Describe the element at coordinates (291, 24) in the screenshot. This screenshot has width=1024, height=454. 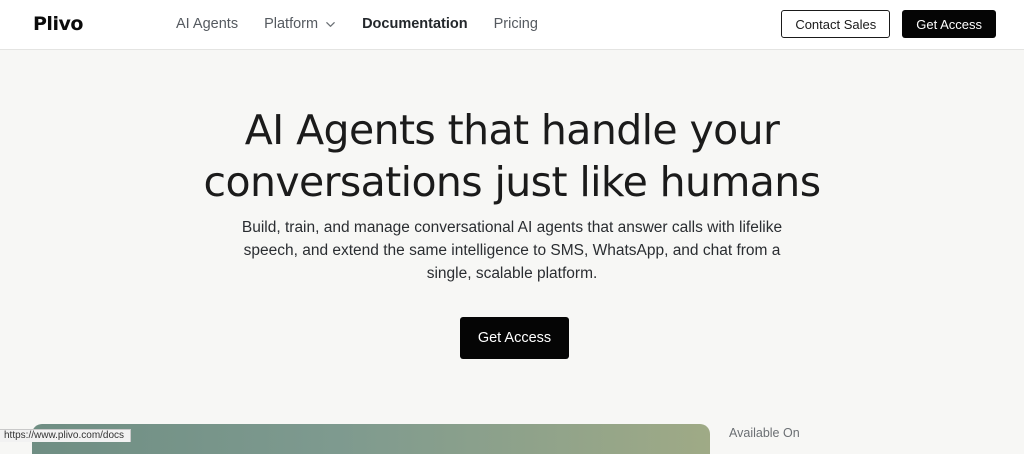
I see `nav-platform-label: Platform` at that location.